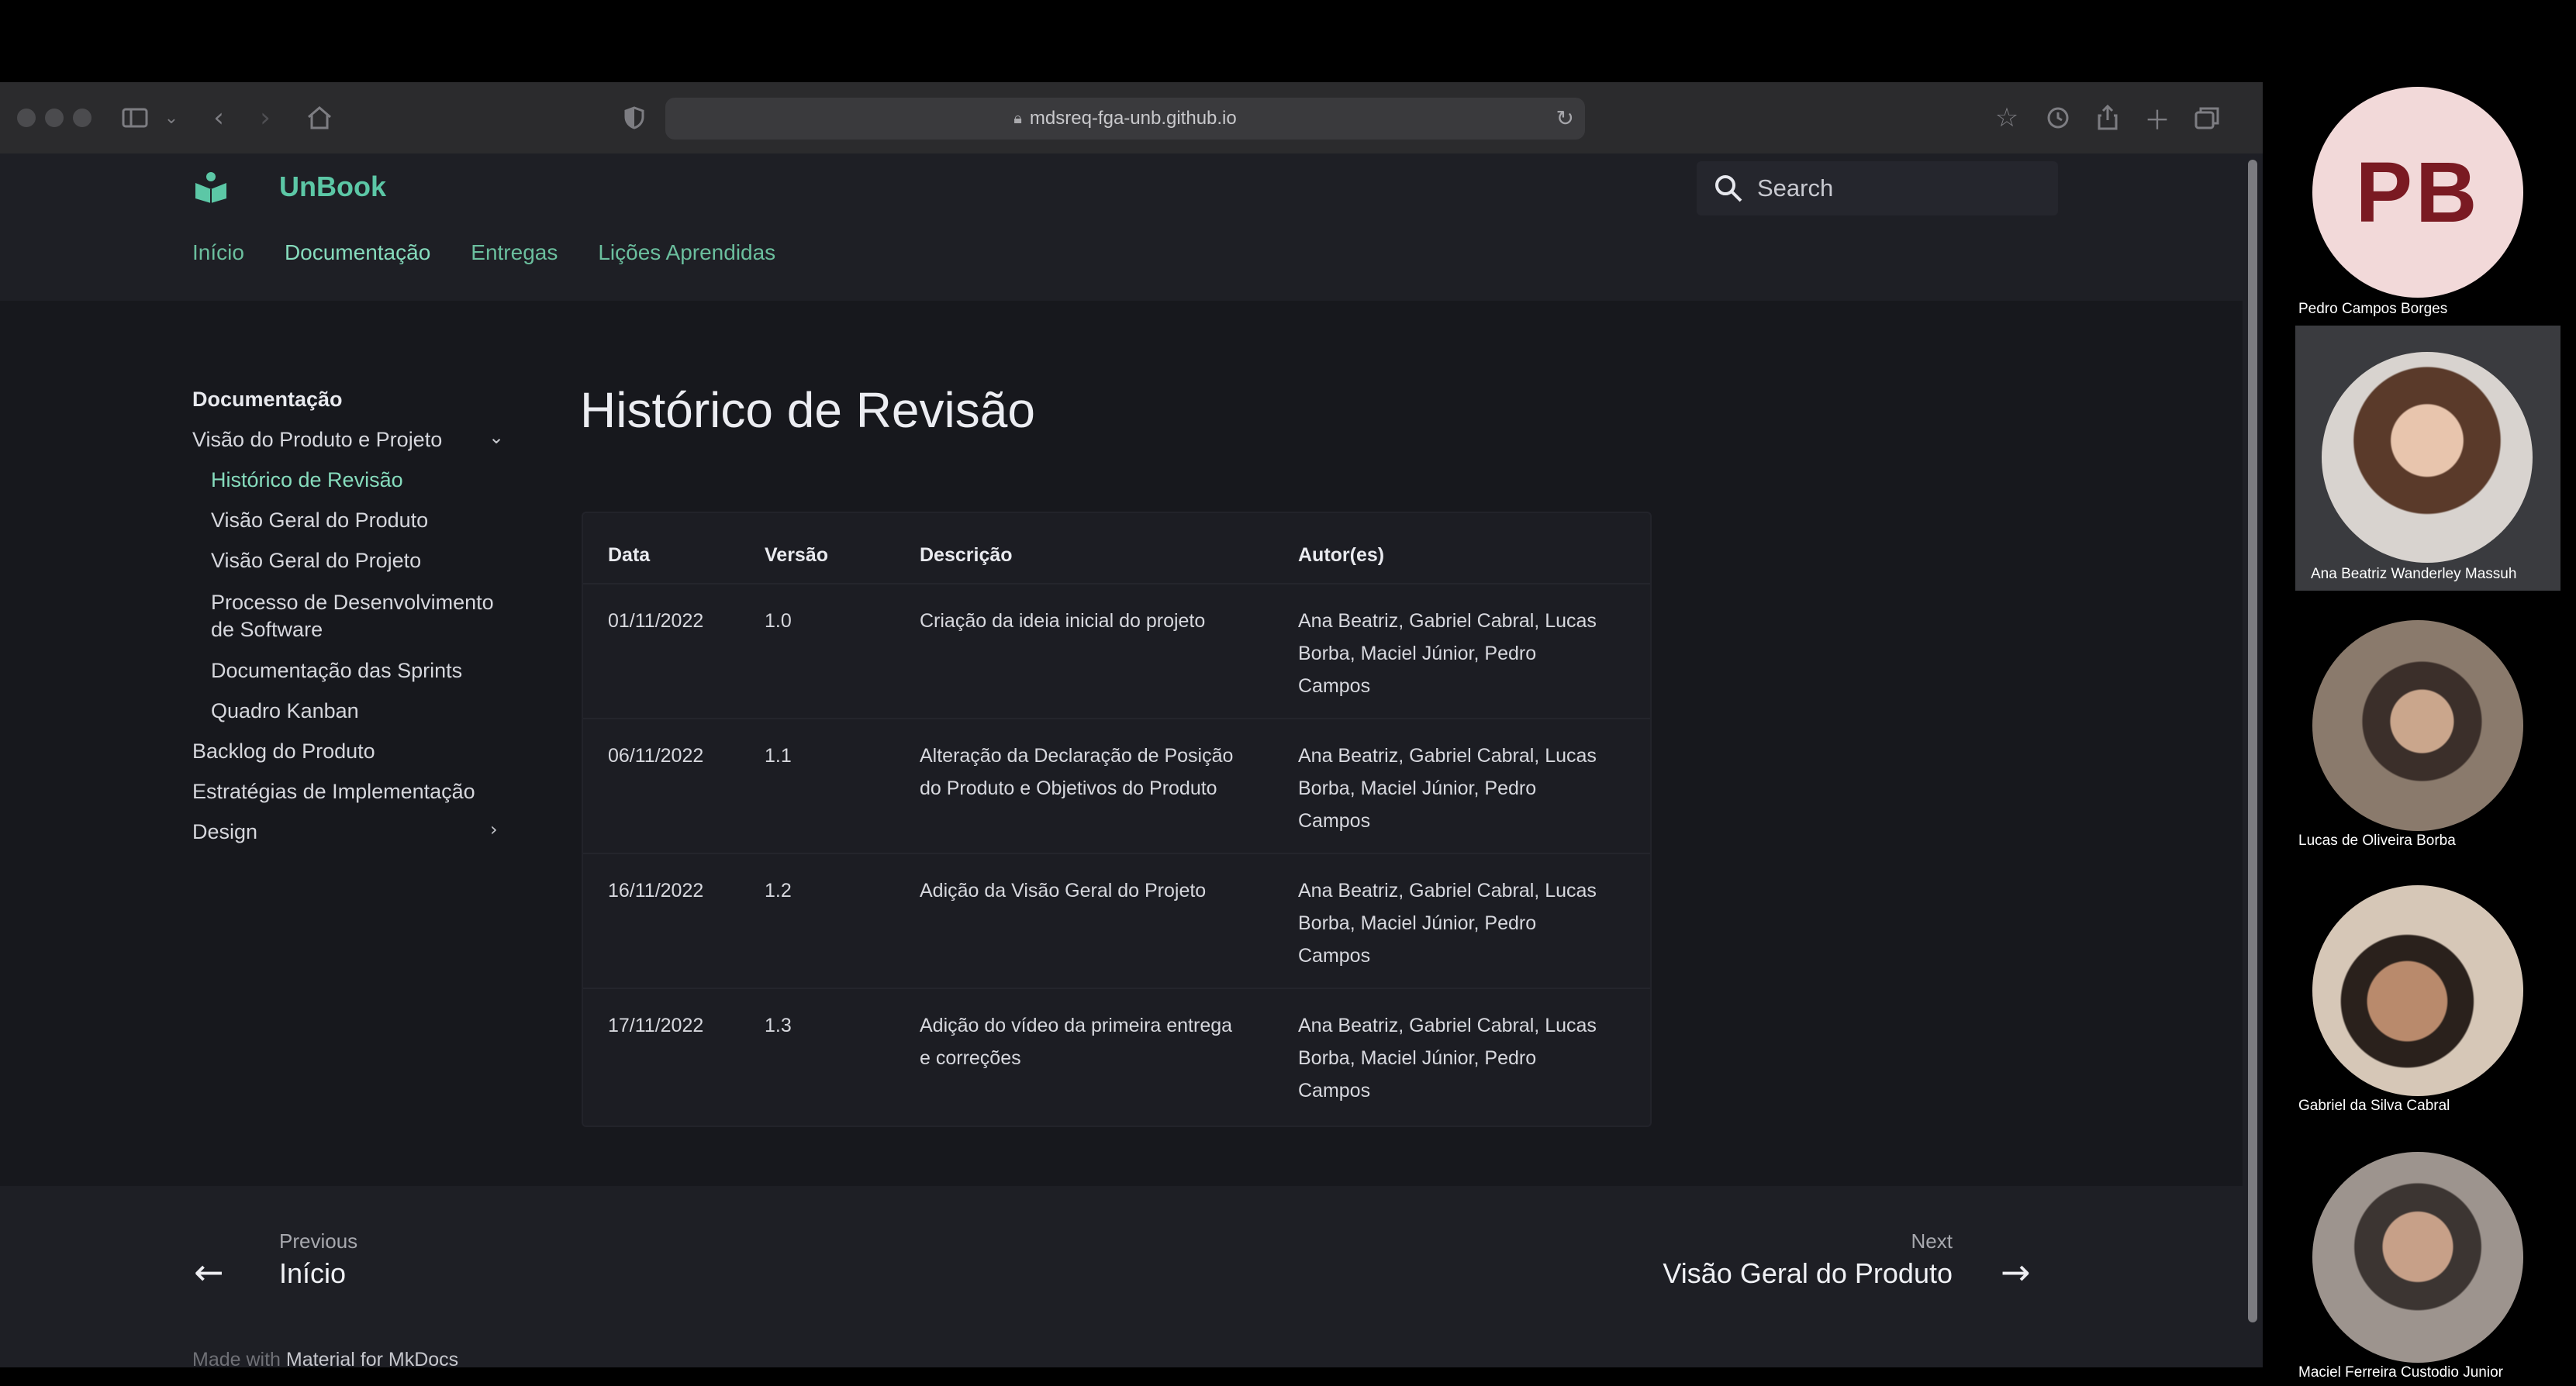 Image resolution: width=2576 pixels, height=1386 pixels. Describe the element at coordinates (779, 891) in the screenshot. I see `cell-version: 1.2` at that location.